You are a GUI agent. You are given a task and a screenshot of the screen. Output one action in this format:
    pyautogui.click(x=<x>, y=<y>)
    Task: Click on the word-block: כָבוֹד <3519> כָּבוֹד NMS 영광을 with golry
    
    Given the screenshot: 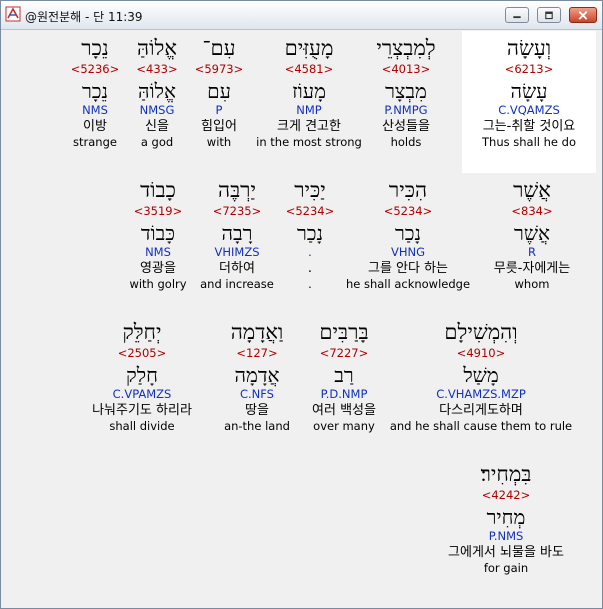 What is the action you would take?
    pyautogui.click(x=158, y=234)
    